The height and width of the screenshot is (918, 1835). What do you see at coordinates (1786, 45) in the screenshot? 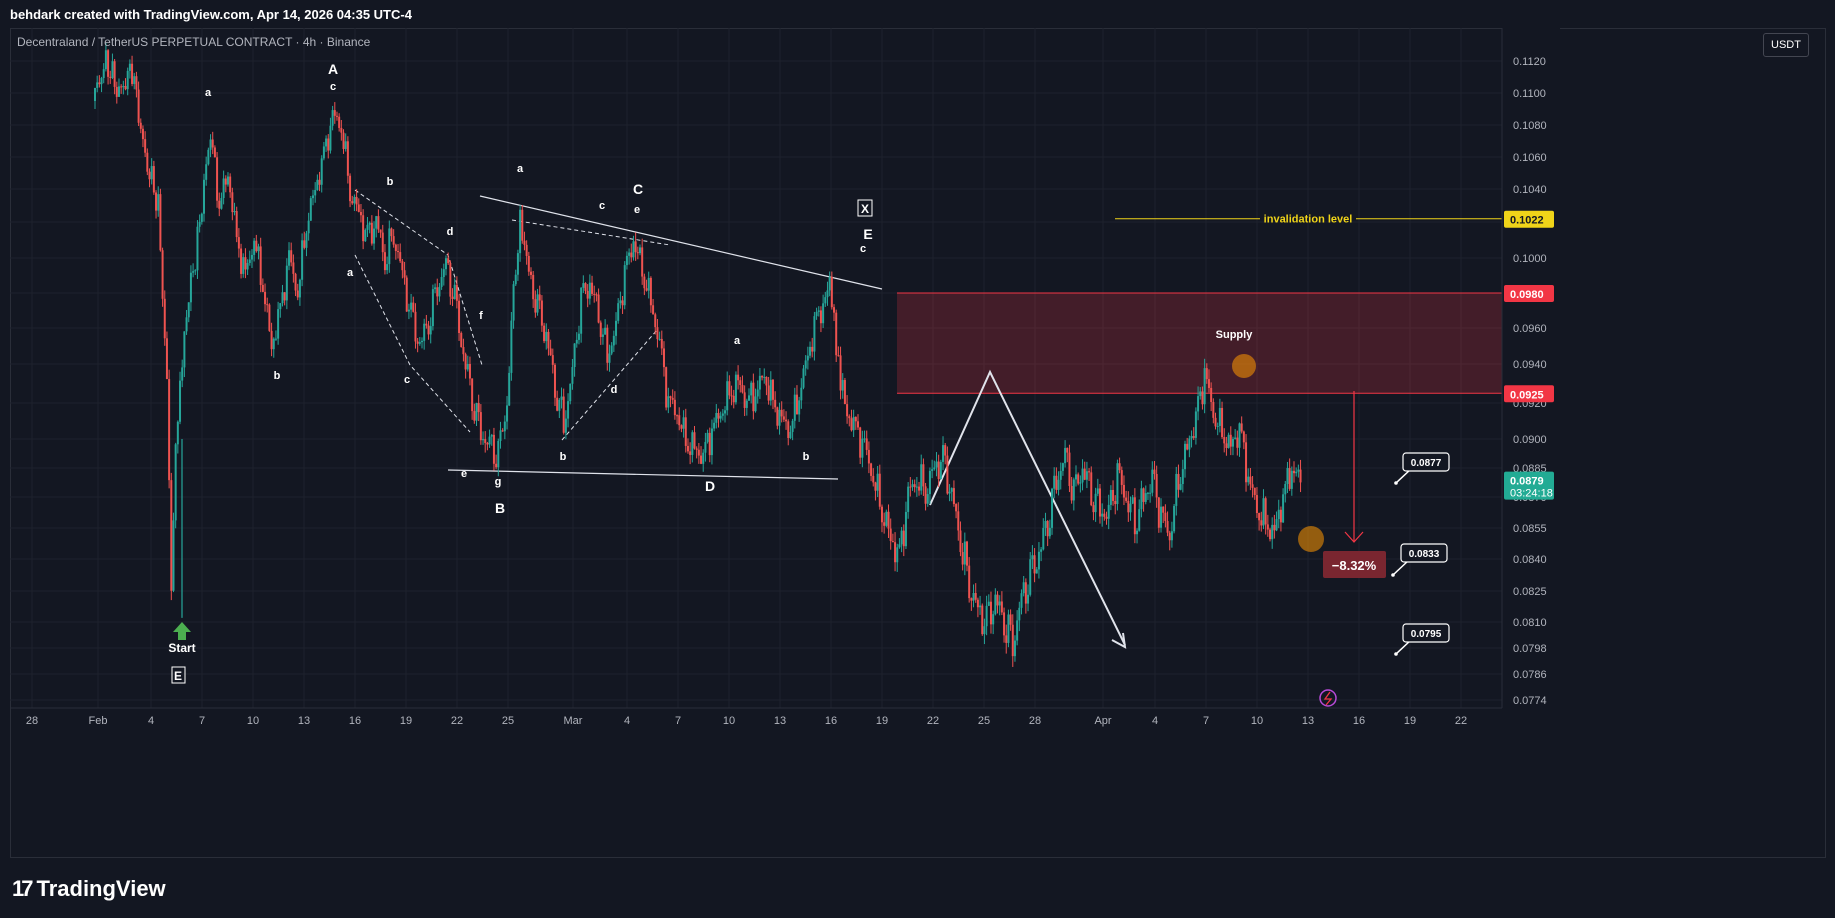
I see `currency-button: USDT` at bounding box center [1786, 45].